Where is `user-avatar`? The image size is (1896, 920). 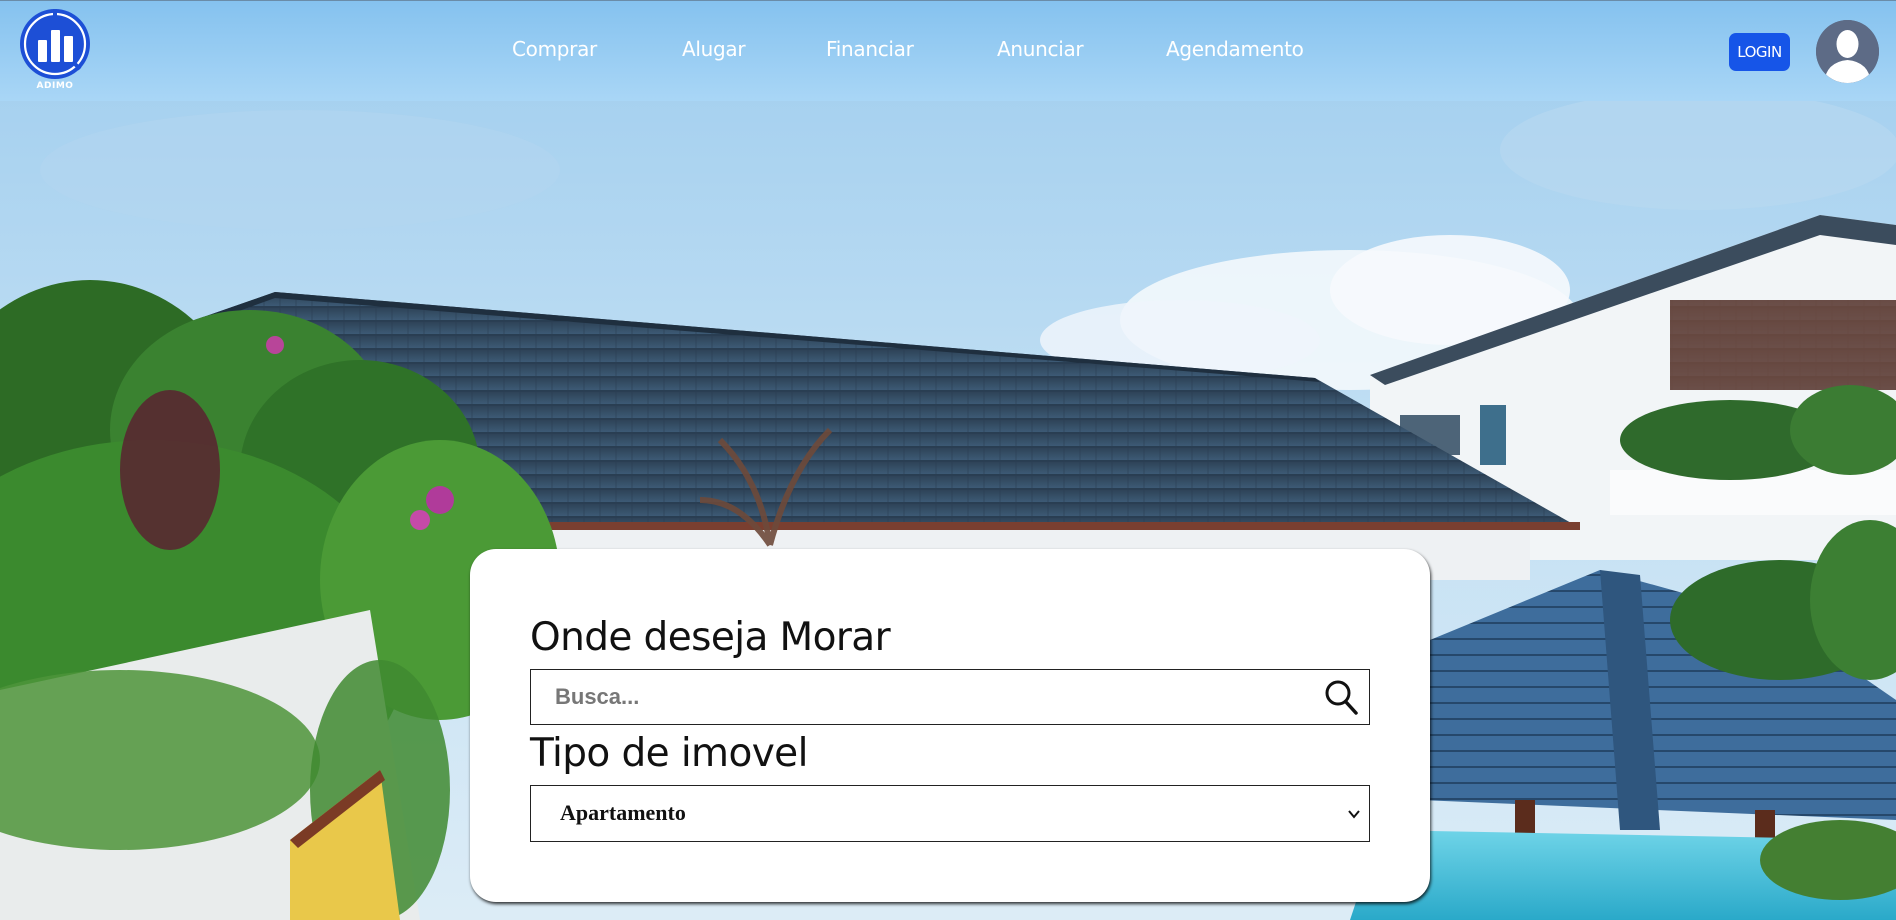
user-avatar is located at coordinates (1847, 51).